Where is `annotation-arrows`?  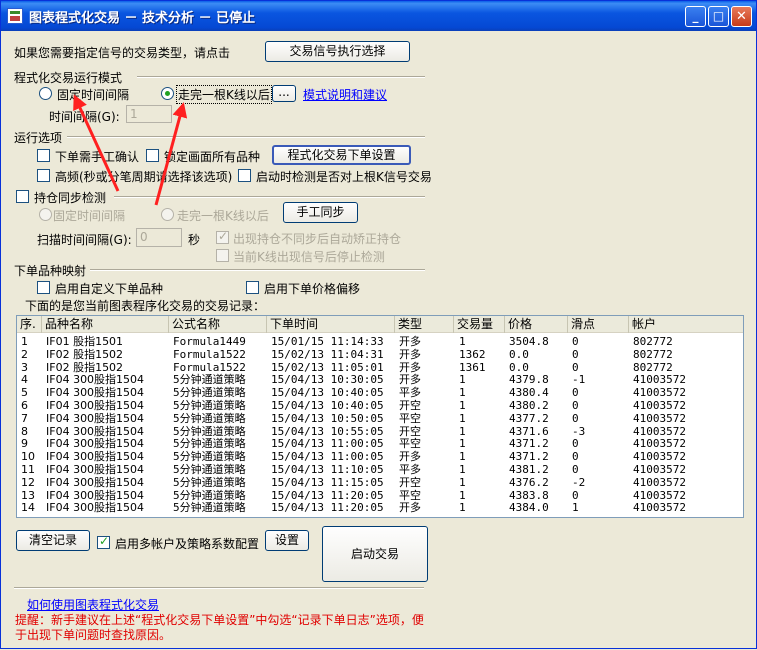
annotation-arrows is located at coordinates (130, 150).